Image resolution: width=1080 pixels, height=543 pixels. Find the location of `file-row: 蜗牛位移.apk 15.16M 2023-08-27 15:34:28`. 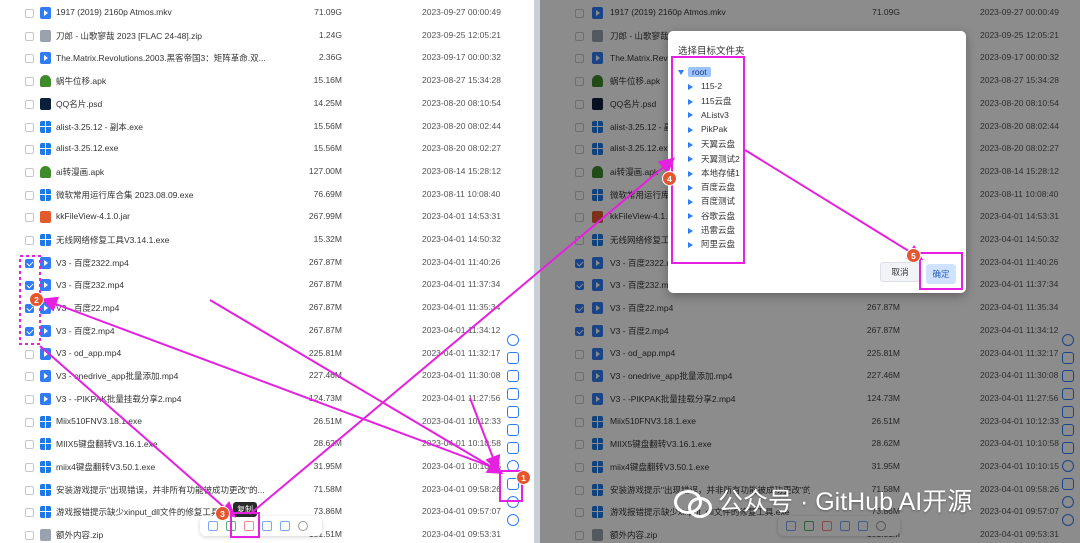

file-row: 蜗牛位移.apk 15.16M 2023-08-27 15:34:28 is located at coordinates (250, 81).